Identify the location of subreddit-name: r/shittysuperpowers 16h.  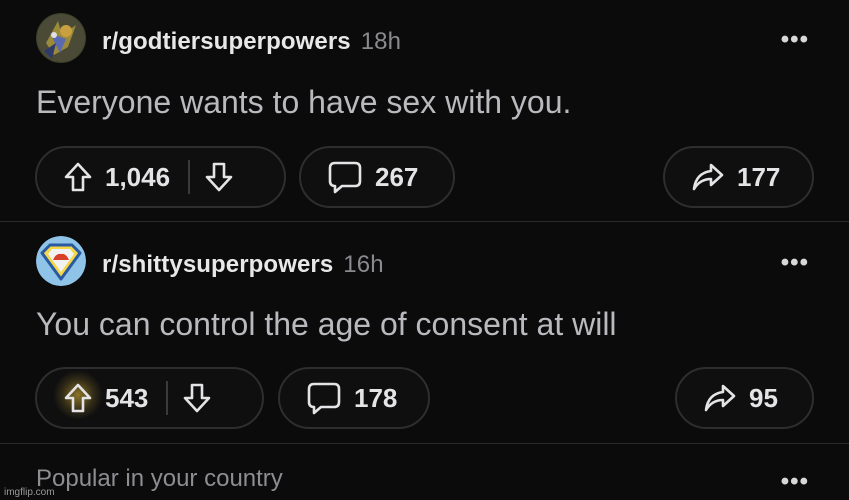
(243, 265).